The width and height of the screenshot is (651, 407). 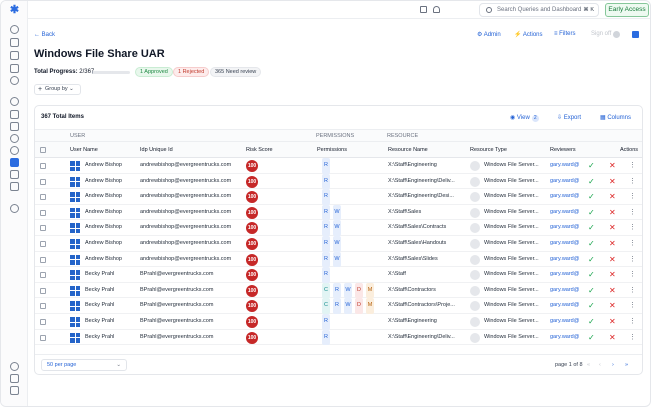 What do you see at coordinates (14, 55) in the screenshot?
I see `dashboard-icon` at bounding box center [14, 55].